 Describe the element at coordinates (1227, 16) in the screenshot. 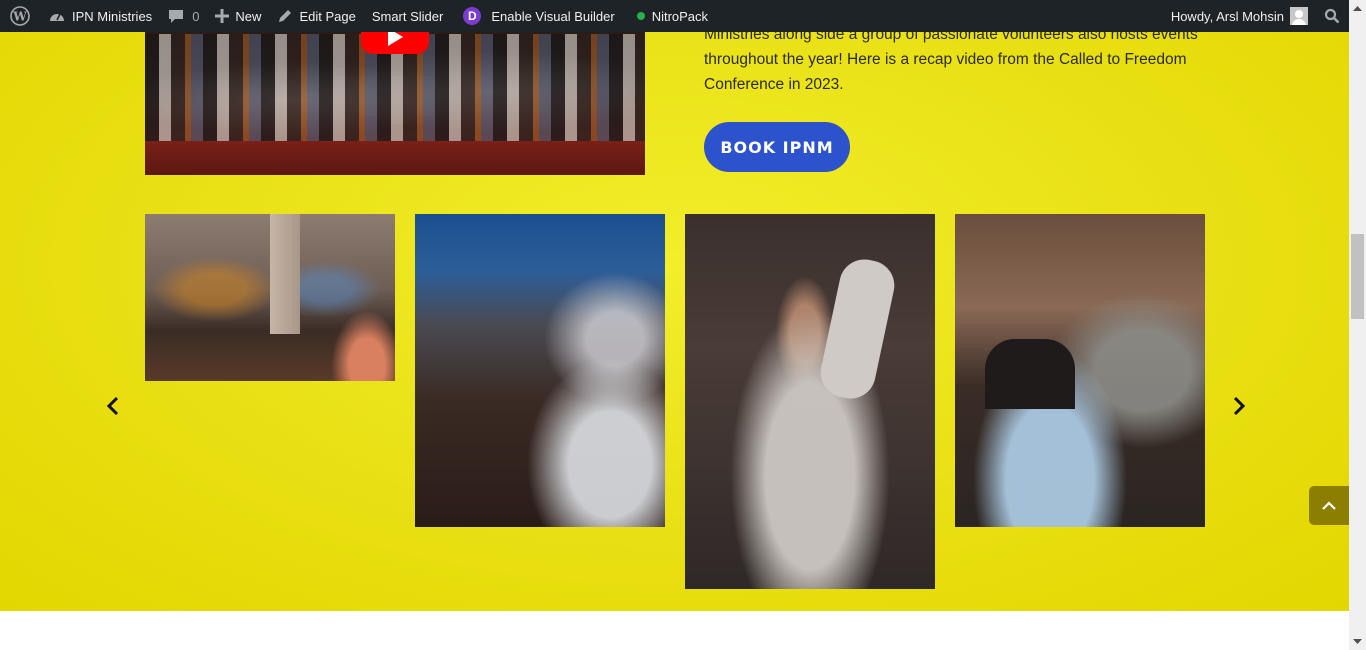

I see `howdy-label: Howdy, Arsl Mohsin` at that location.